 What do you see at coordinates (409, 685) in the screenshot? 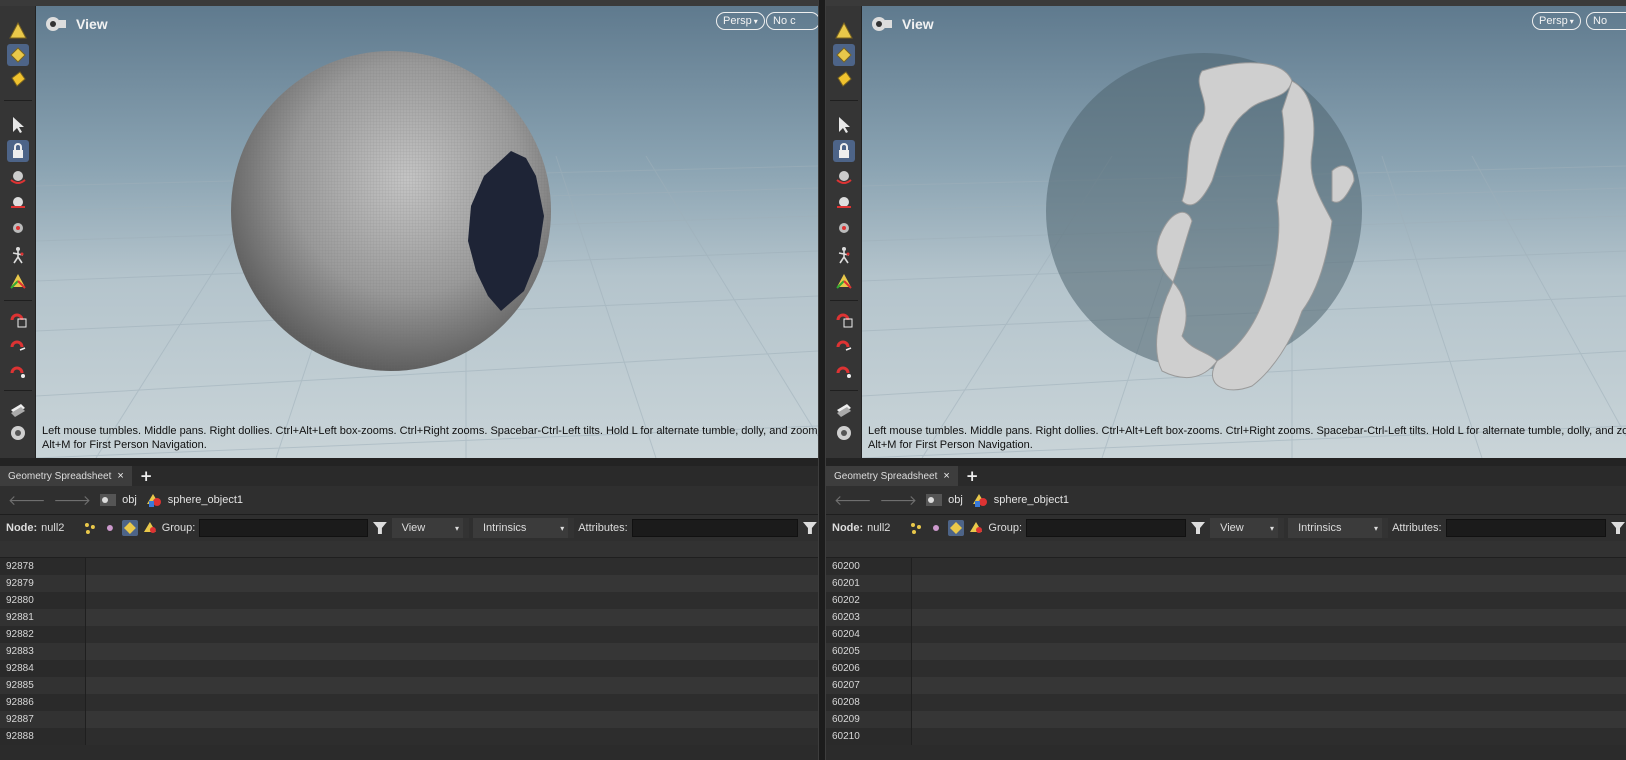
I see `table-row: 92885` at bounding box center [409, 685].